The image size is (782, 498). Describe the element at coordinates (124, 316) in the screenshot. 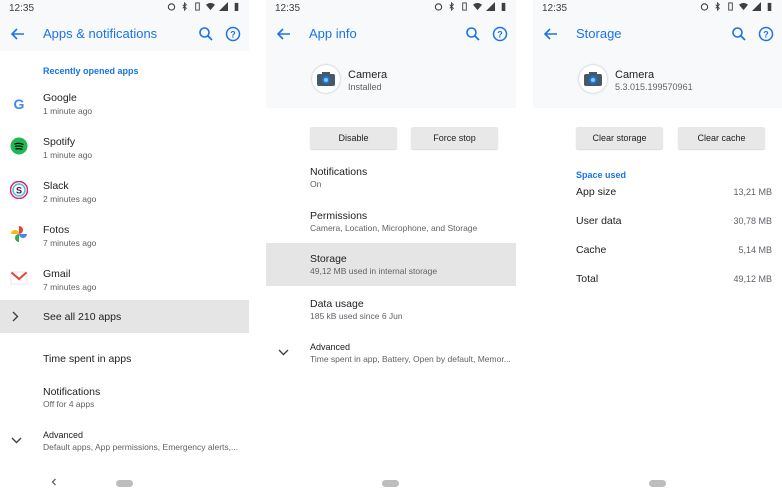

I see `see-all-apps: See all 210 apps` at that location.